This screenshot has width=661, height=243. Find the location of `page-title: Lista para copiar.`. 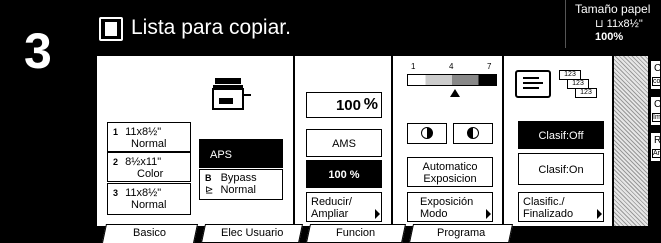

page-title: Lista para copiar. is located at coordinates (211, 27).